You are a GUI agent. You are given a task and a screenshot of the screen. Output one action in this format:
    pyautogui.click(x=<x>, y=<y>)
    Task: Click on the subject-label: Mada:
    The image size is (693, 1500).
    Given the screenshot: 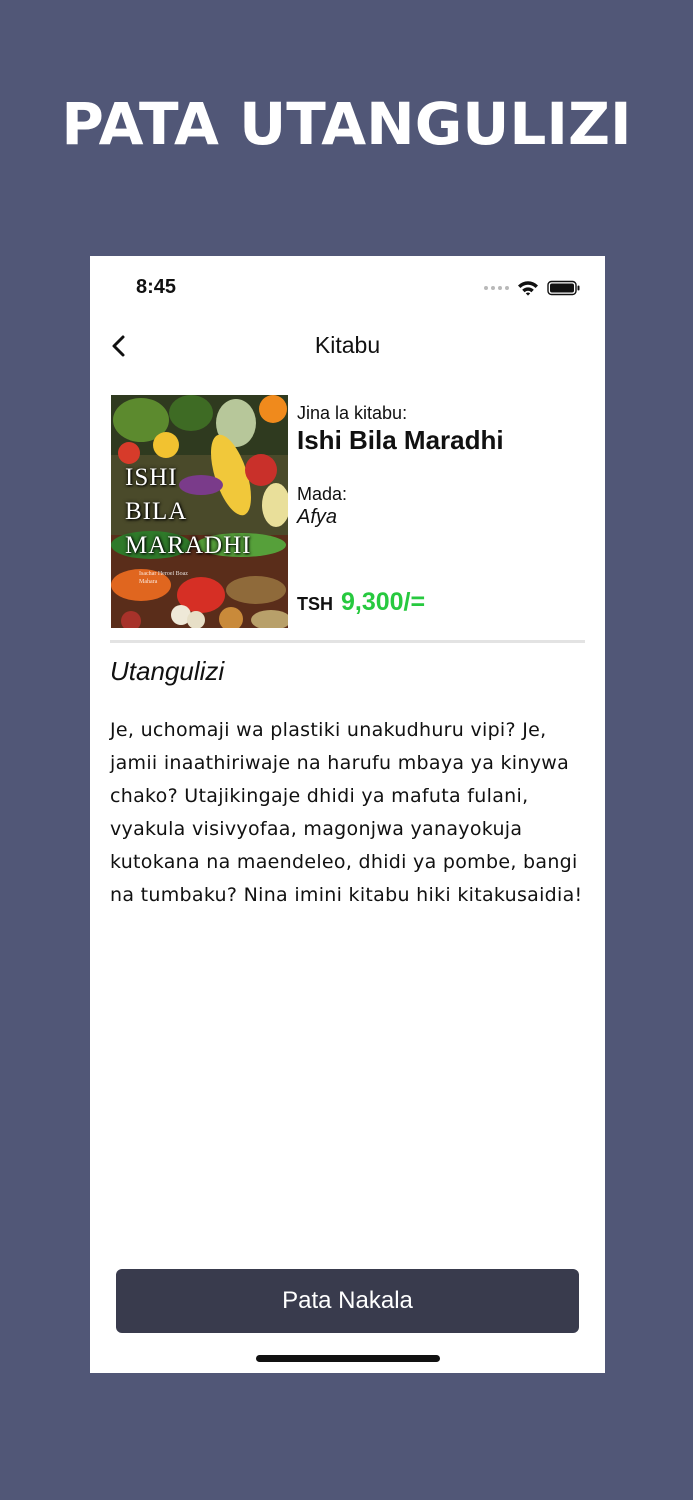 What is the action you would take?
    pyautogui.click(x=322, y=494)
    